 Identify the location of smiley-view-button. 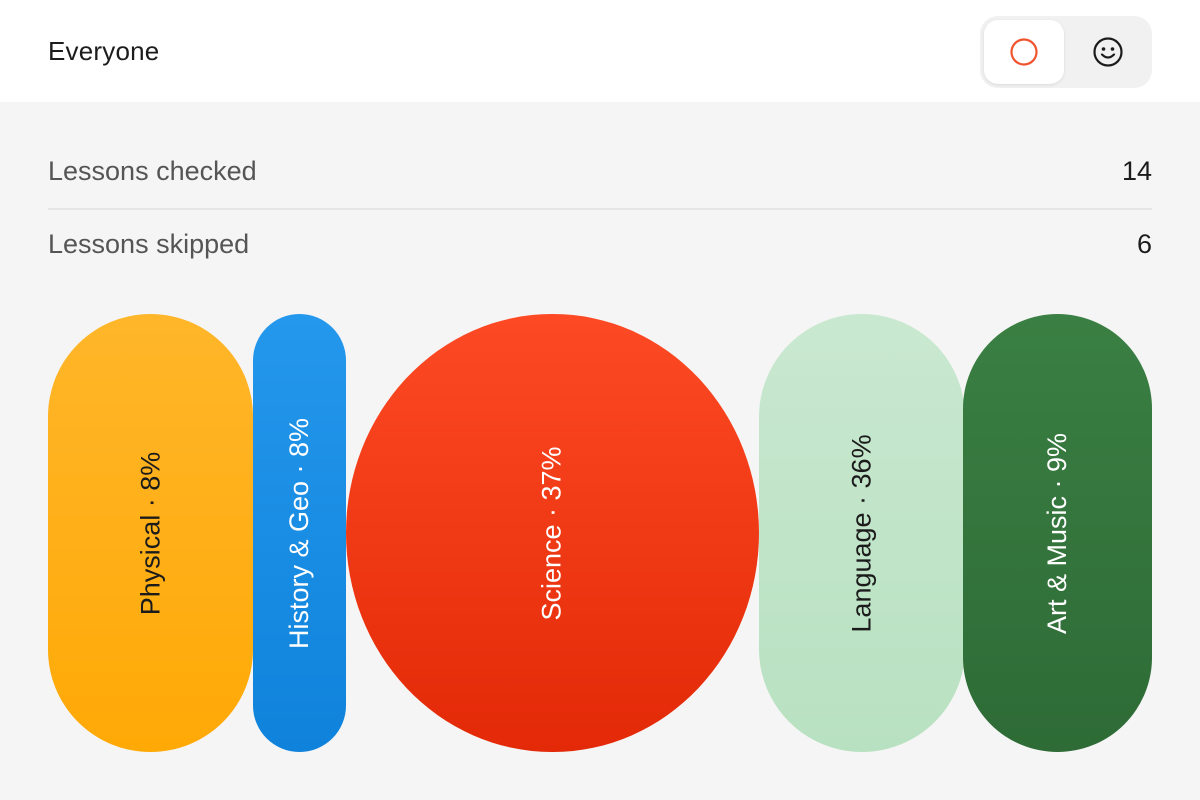
(1108, 52).